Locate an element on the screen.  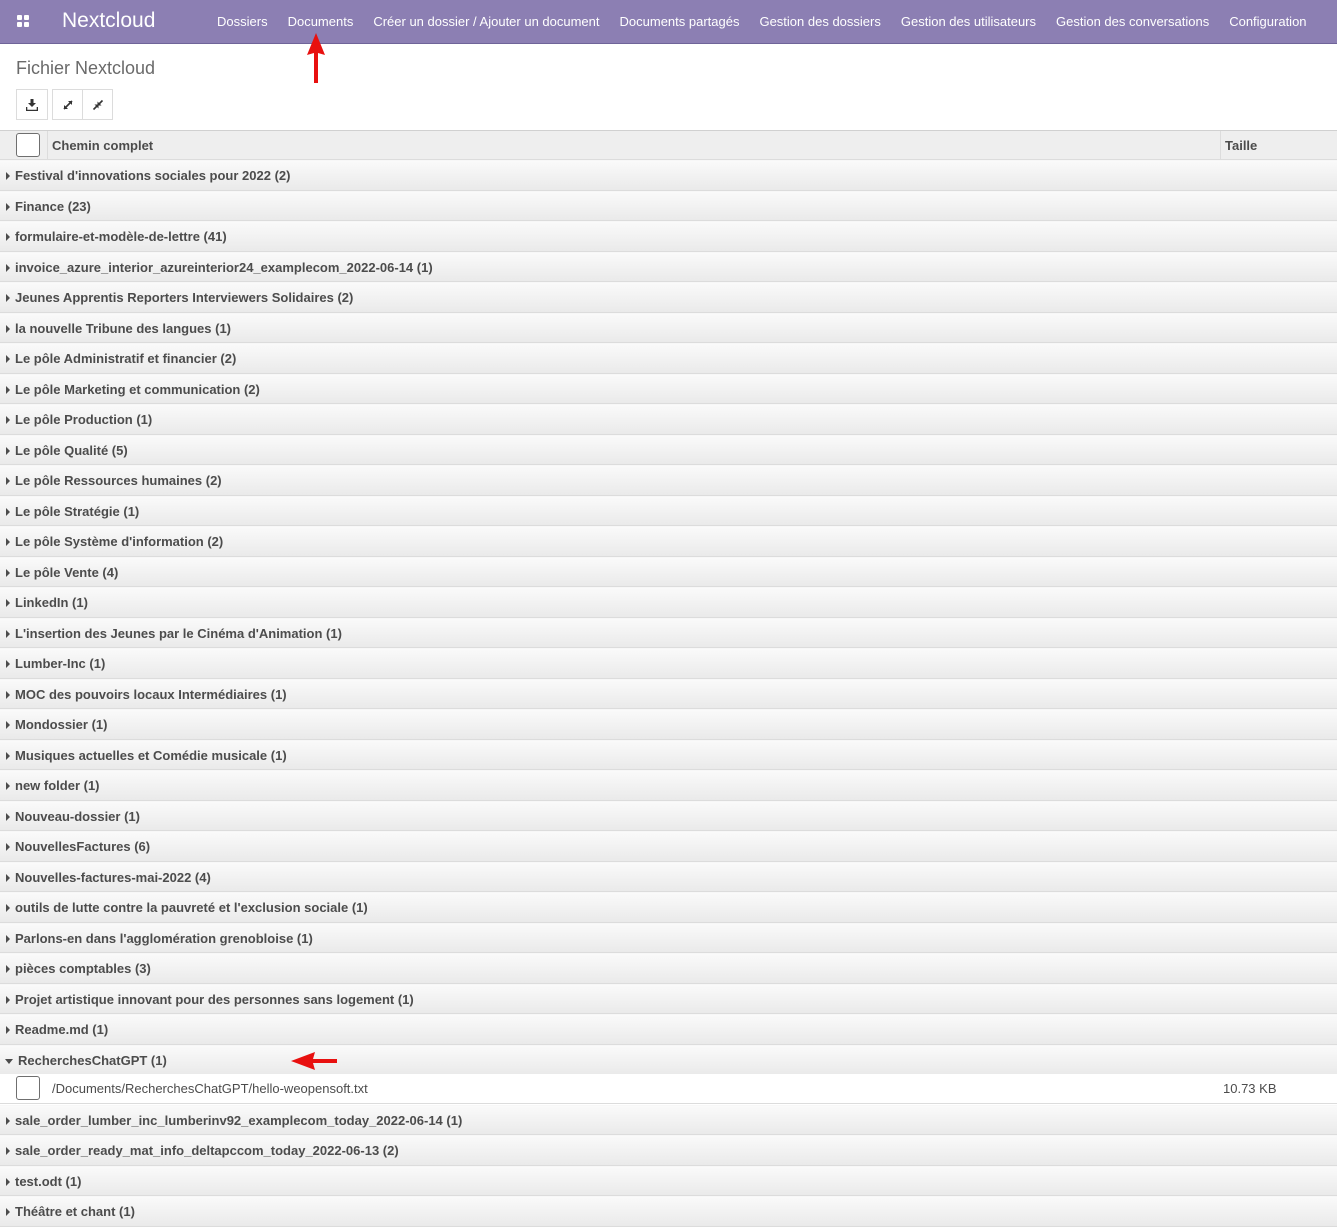
group-row-le-p-le-marketing-et-communication-2: Le pôle Marketing et communication (2) is located at coordinates (668, 388).